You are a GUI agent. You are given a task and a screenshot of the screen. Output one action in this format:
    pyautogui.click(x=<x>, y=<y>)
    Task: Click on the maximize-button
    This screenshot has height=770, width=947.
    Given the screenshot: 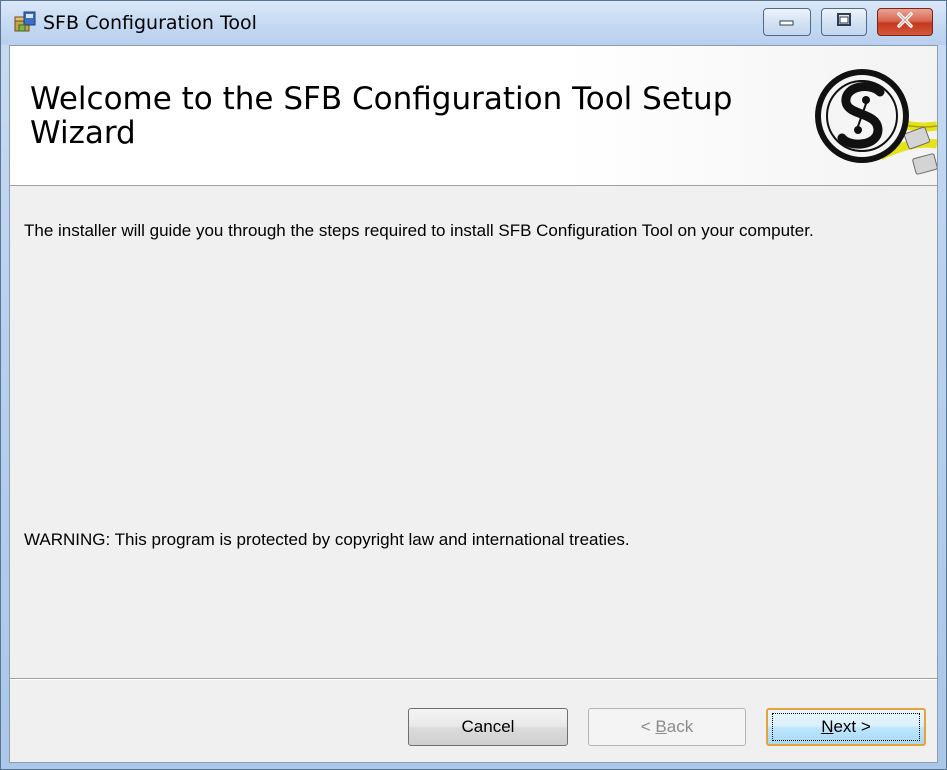 What is the action you would take?
    pyautogui.click(x=844, y=22)
    